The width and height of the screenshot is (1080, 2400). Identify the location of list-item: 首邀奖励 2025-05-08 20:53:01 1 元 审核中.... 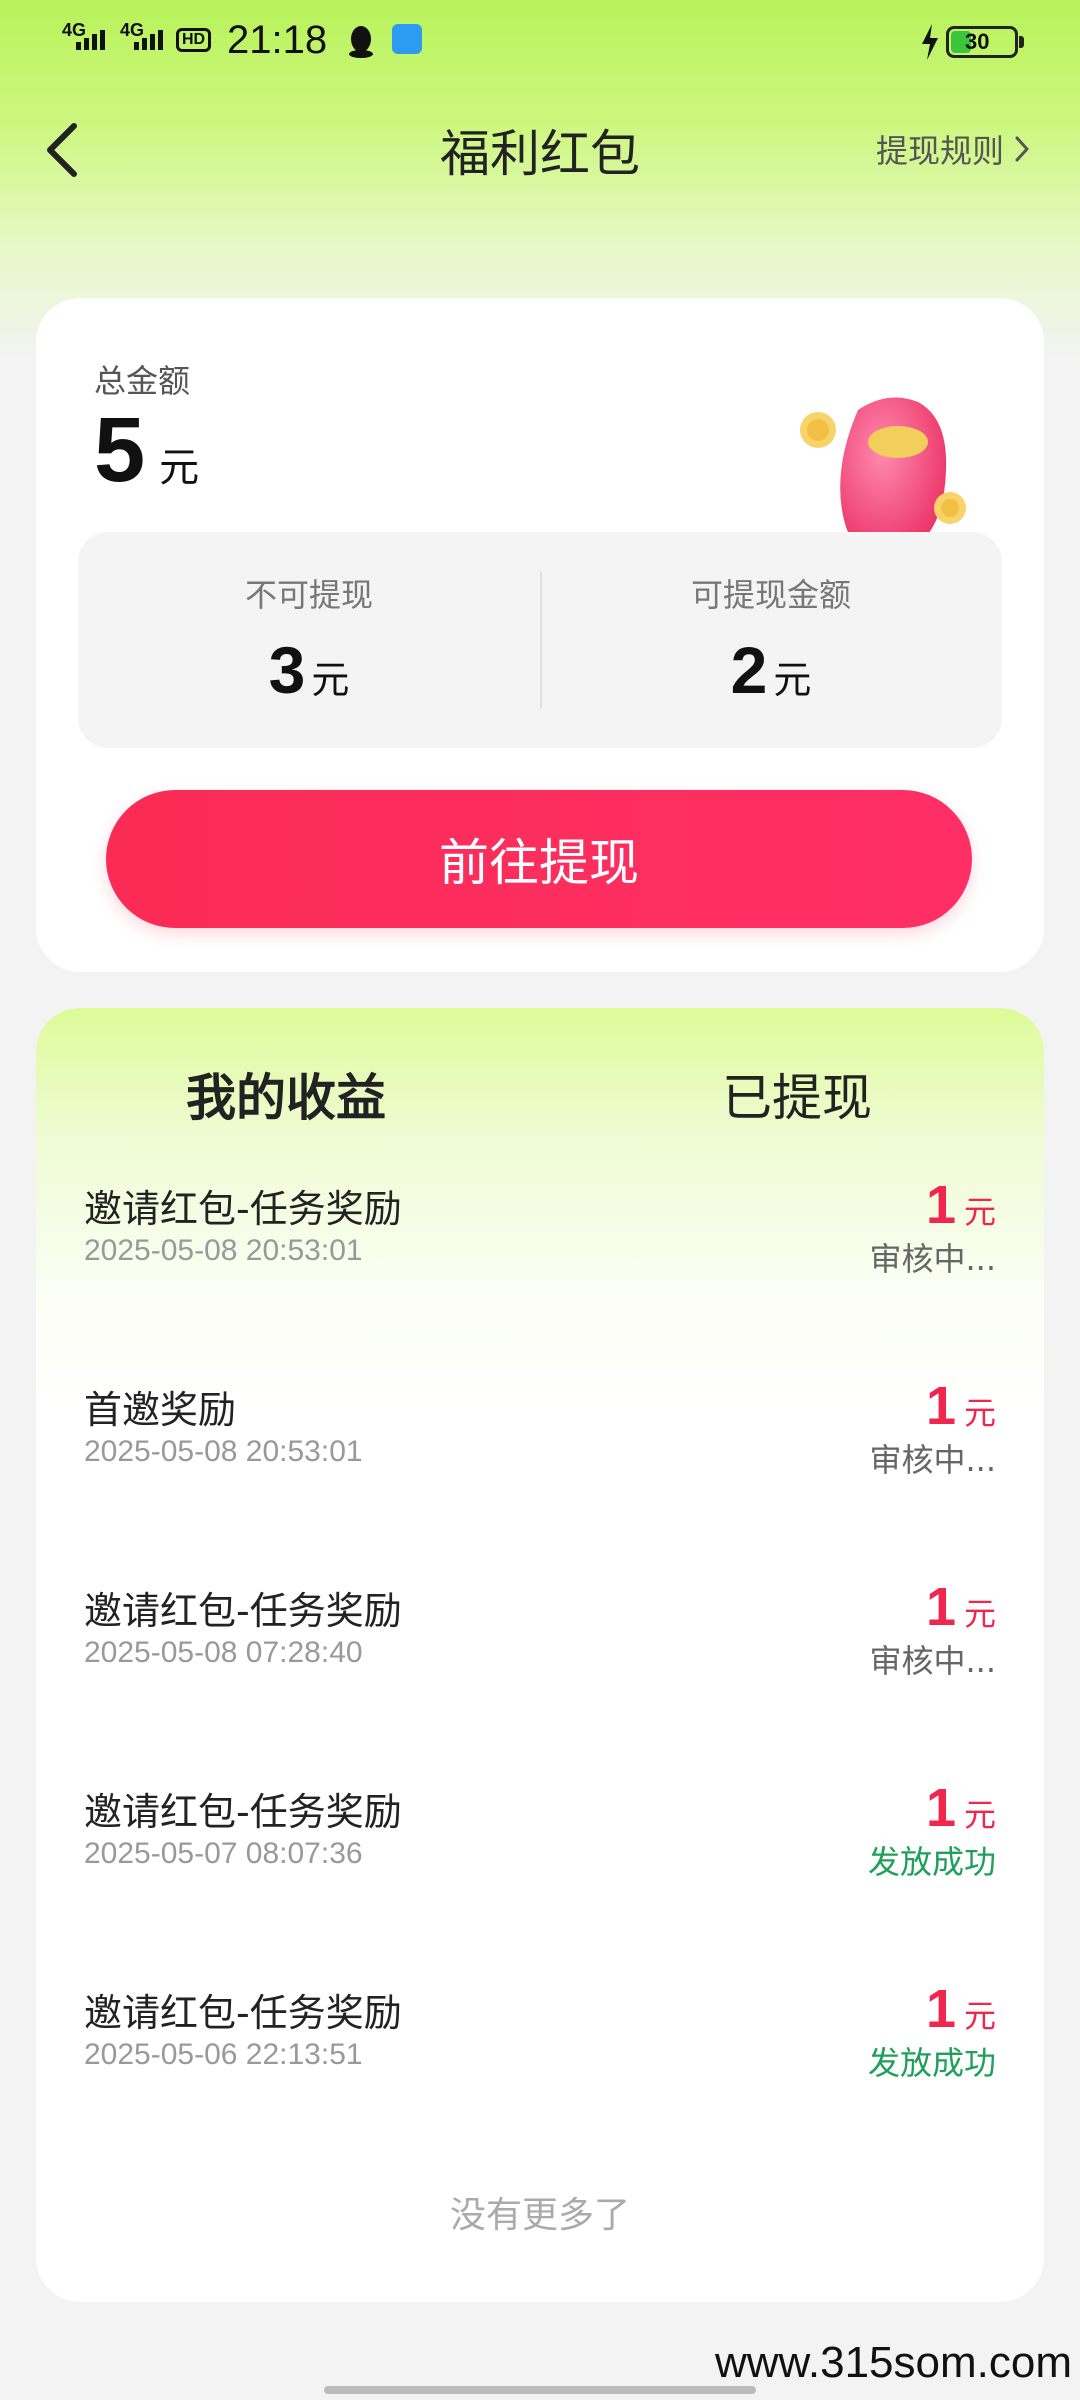
(540, 1478).